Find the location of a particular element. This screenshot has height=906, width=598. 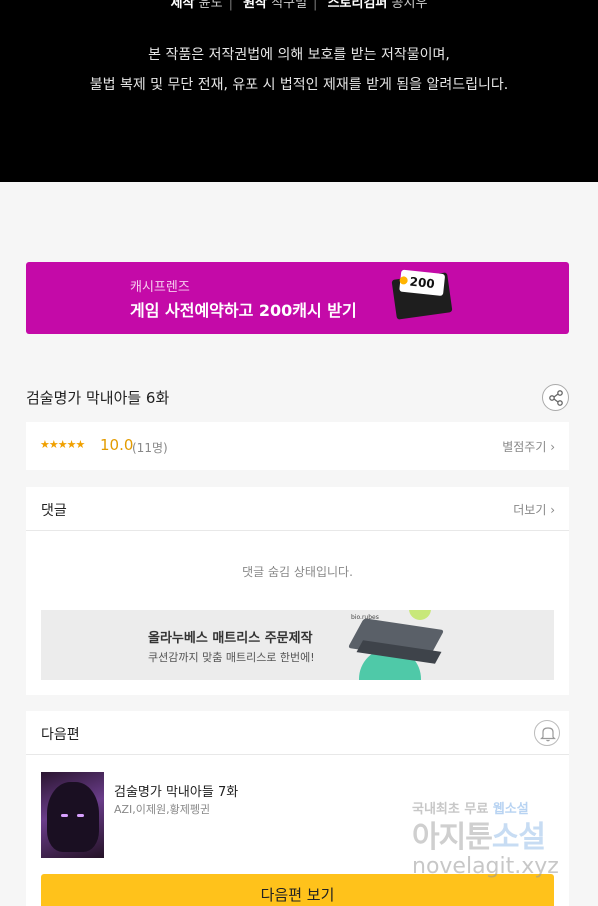

credit-role: 스토리컴퍼 is located at coordinates (357, 5).